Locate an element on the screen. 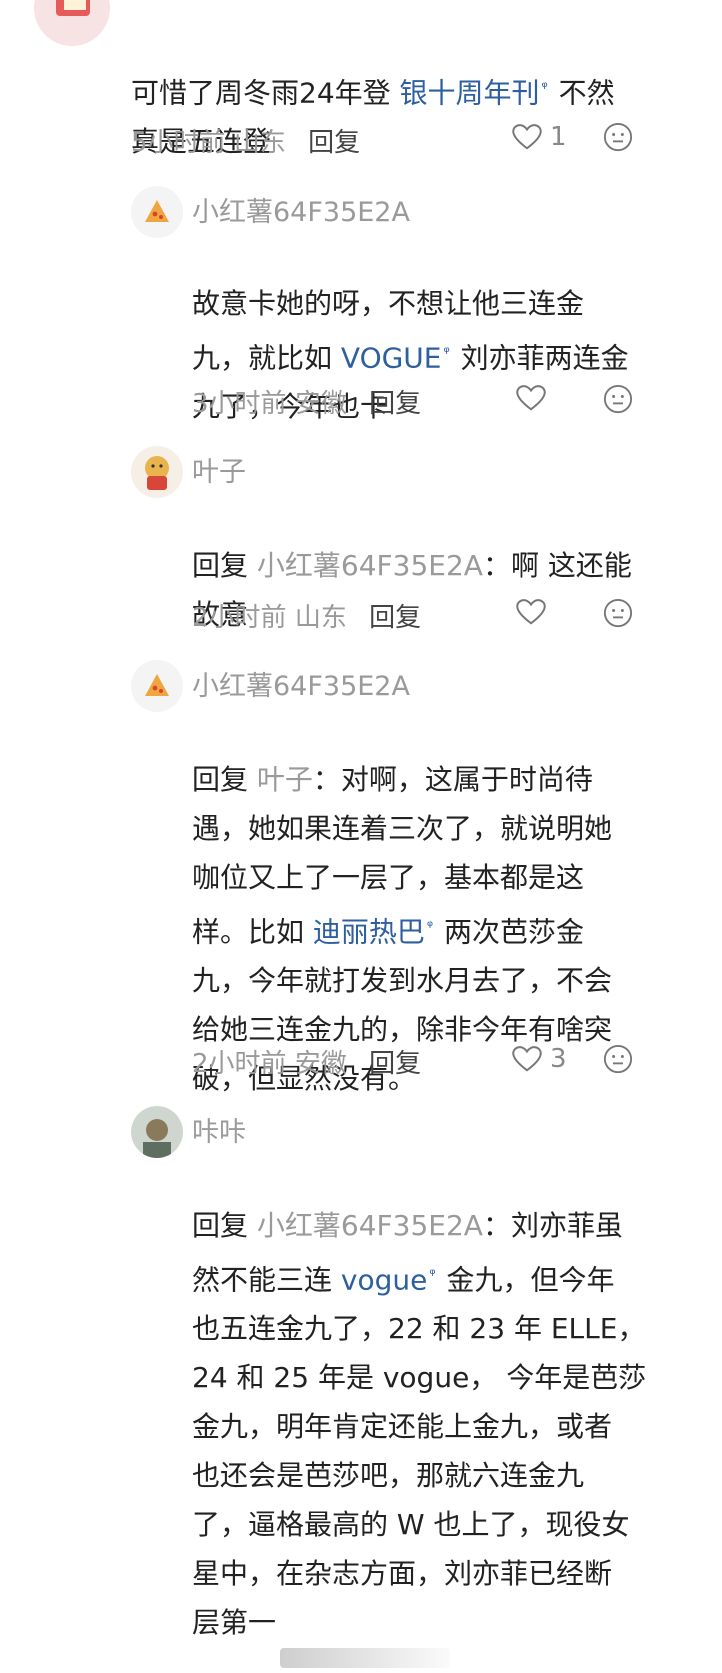  search-link: 迪丽热巴 is located at coordinates (369, 931).